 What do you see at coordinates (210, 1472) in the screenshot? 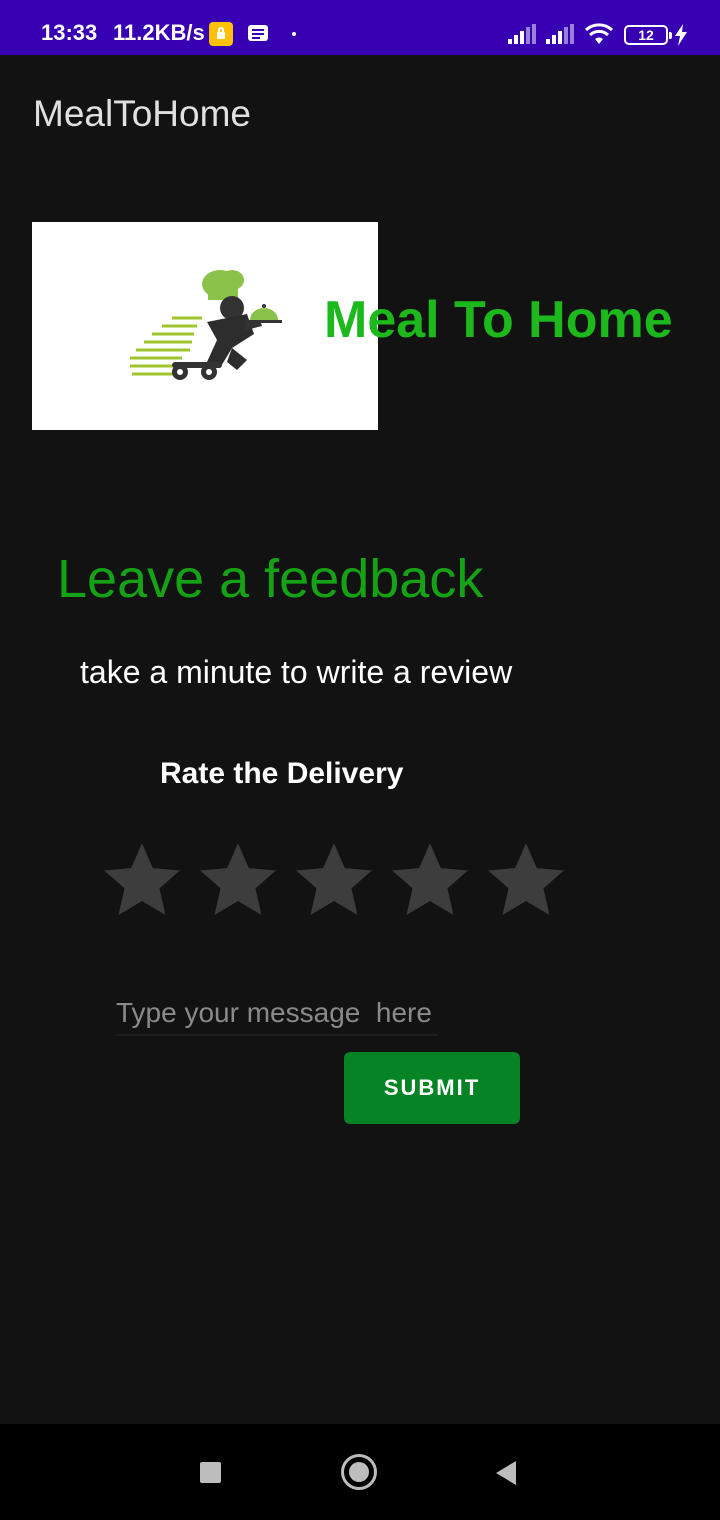
I see `recent-apps-icon` at bounding box center [210, 1472].